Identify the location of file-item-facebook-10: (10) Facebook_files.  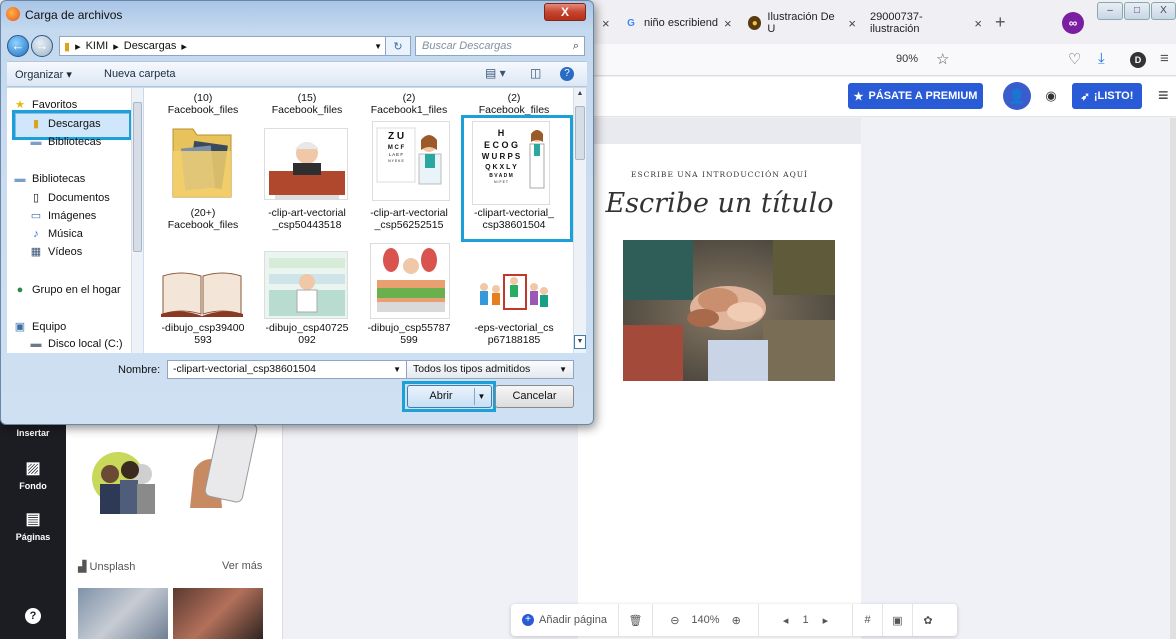
(203, 104).